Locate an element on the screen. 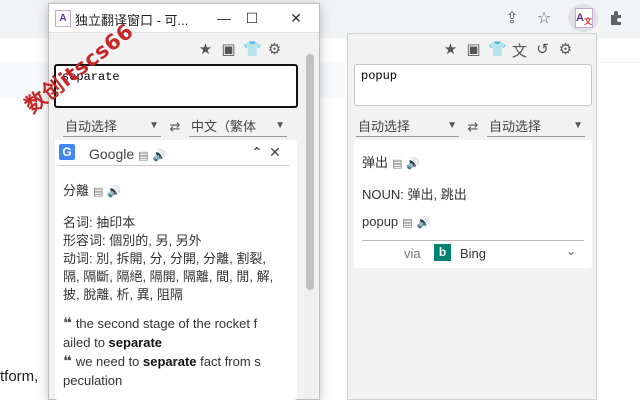 The height and width of the screenshot is (400, 640). page-text-fragment: tform, is located at coordinates (19, 376).